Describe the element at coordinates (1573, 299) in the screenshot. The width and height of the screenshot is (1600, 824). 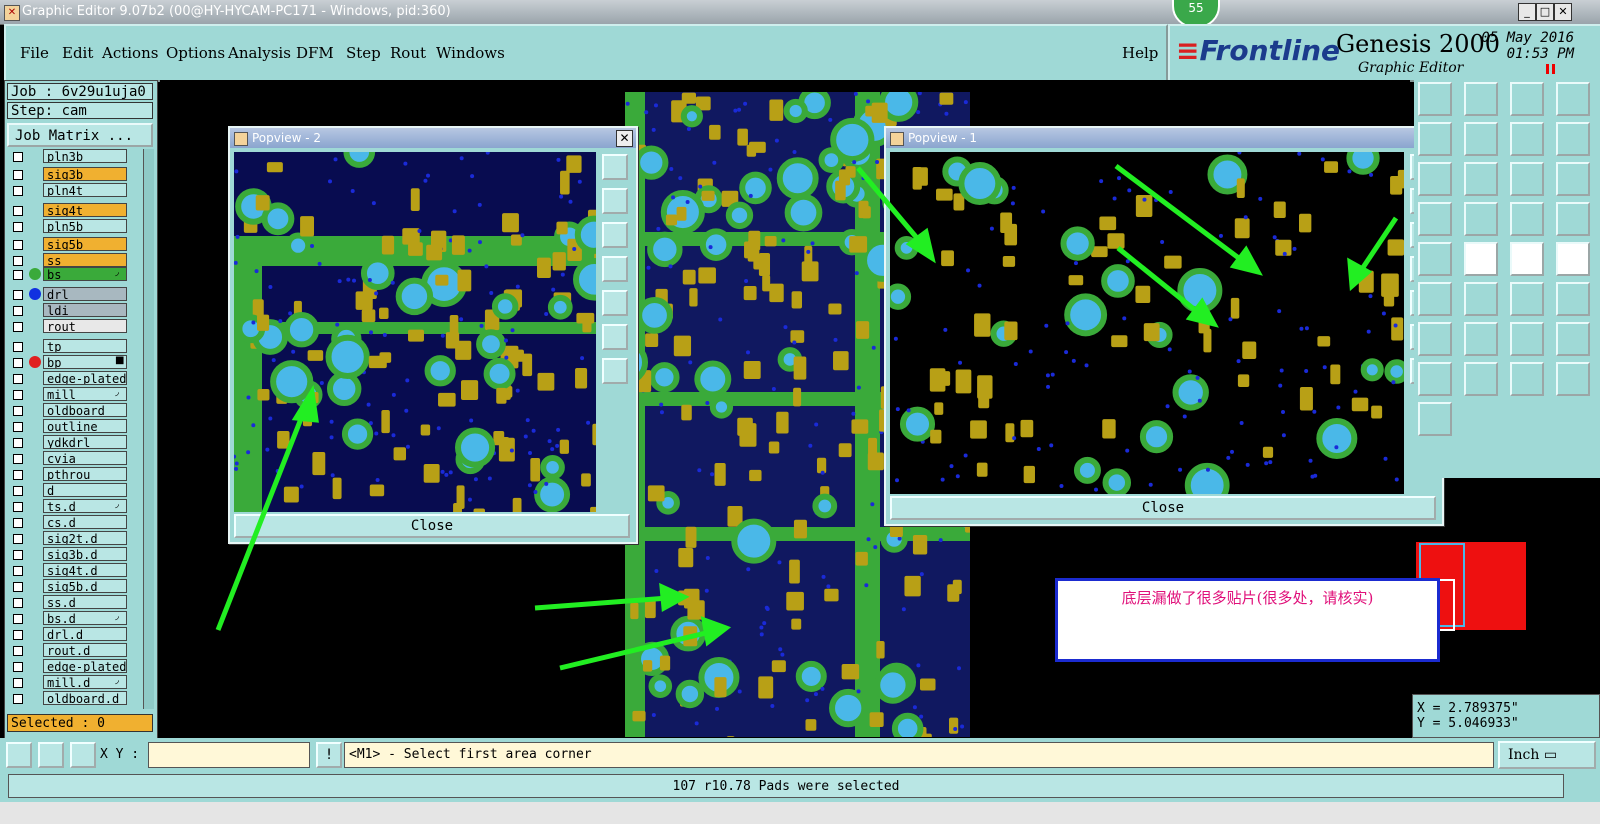
I see `slot-icon` at that location.